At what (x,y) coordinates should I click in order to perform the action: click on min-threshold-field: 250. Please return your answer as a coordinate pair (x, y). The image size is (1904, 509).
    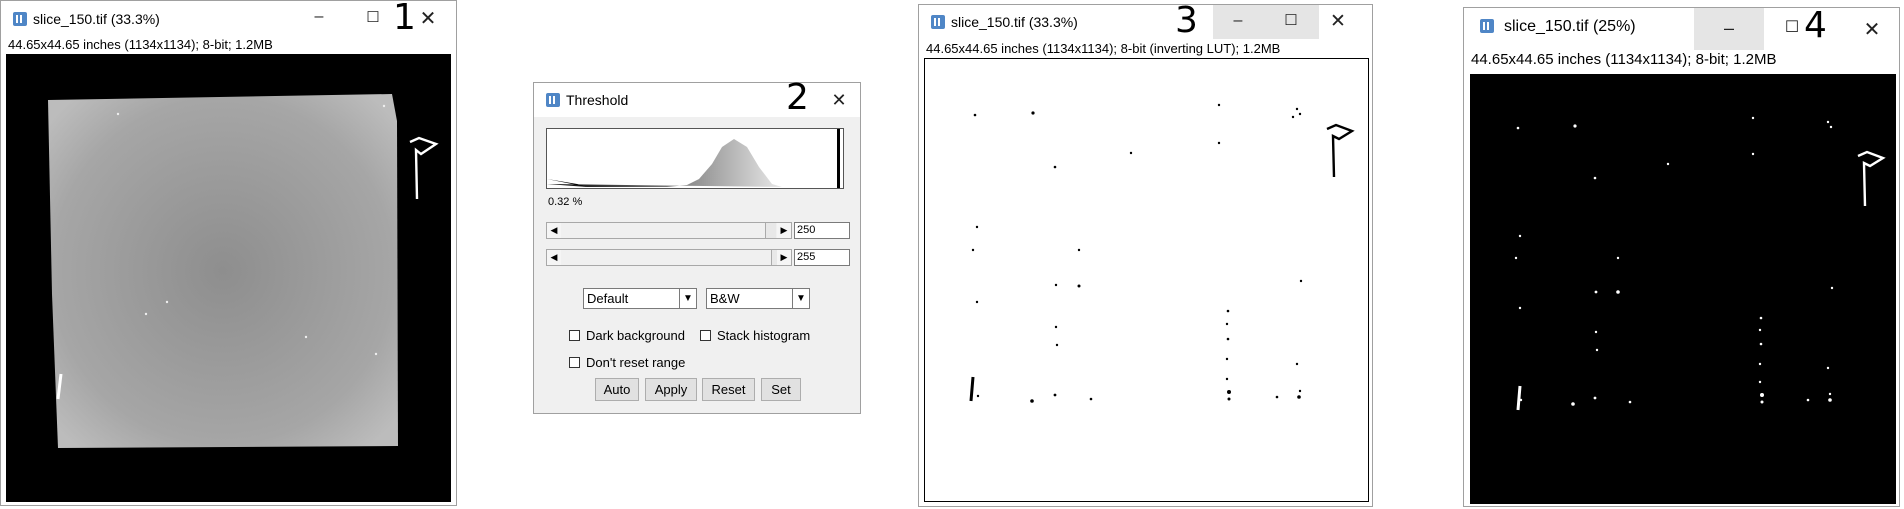
    Looking at the image, I should click on (822, 230).